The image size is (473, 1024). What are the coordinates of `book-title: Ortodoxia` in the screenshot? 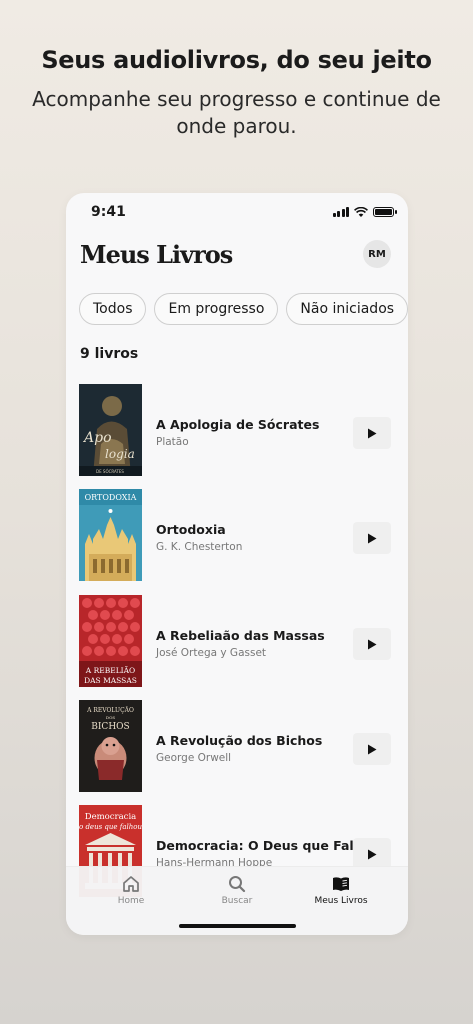 It's located at (191, 529).